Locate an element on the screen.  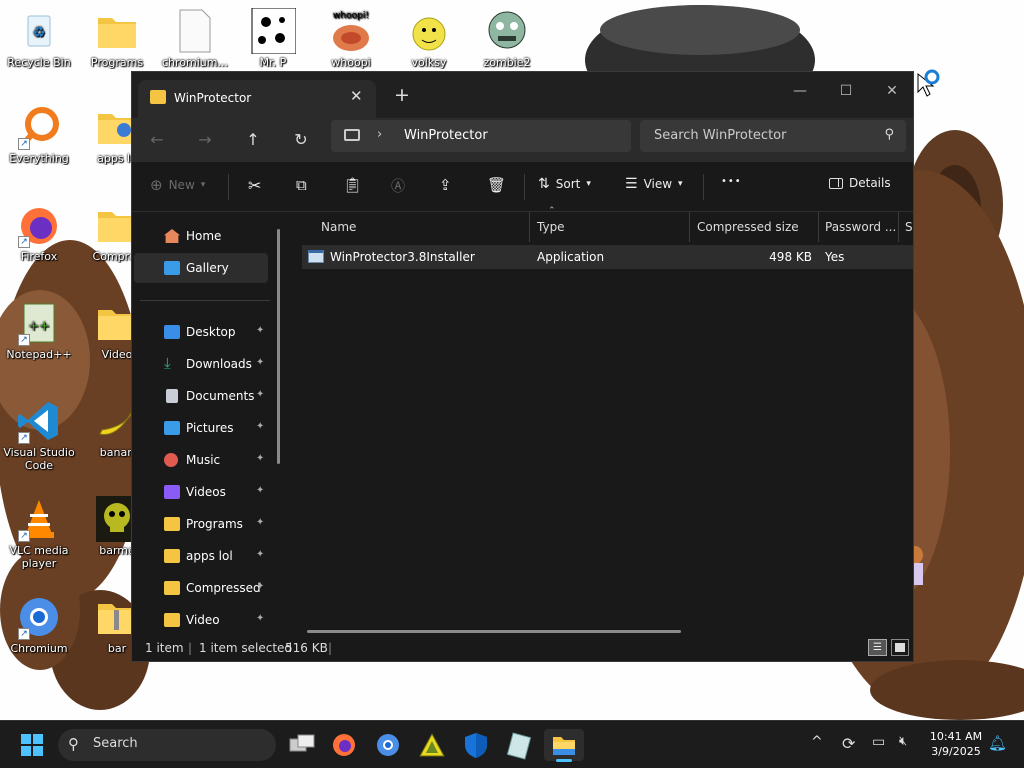
close-window-button: ✕ is located at coordinates (892, 91).